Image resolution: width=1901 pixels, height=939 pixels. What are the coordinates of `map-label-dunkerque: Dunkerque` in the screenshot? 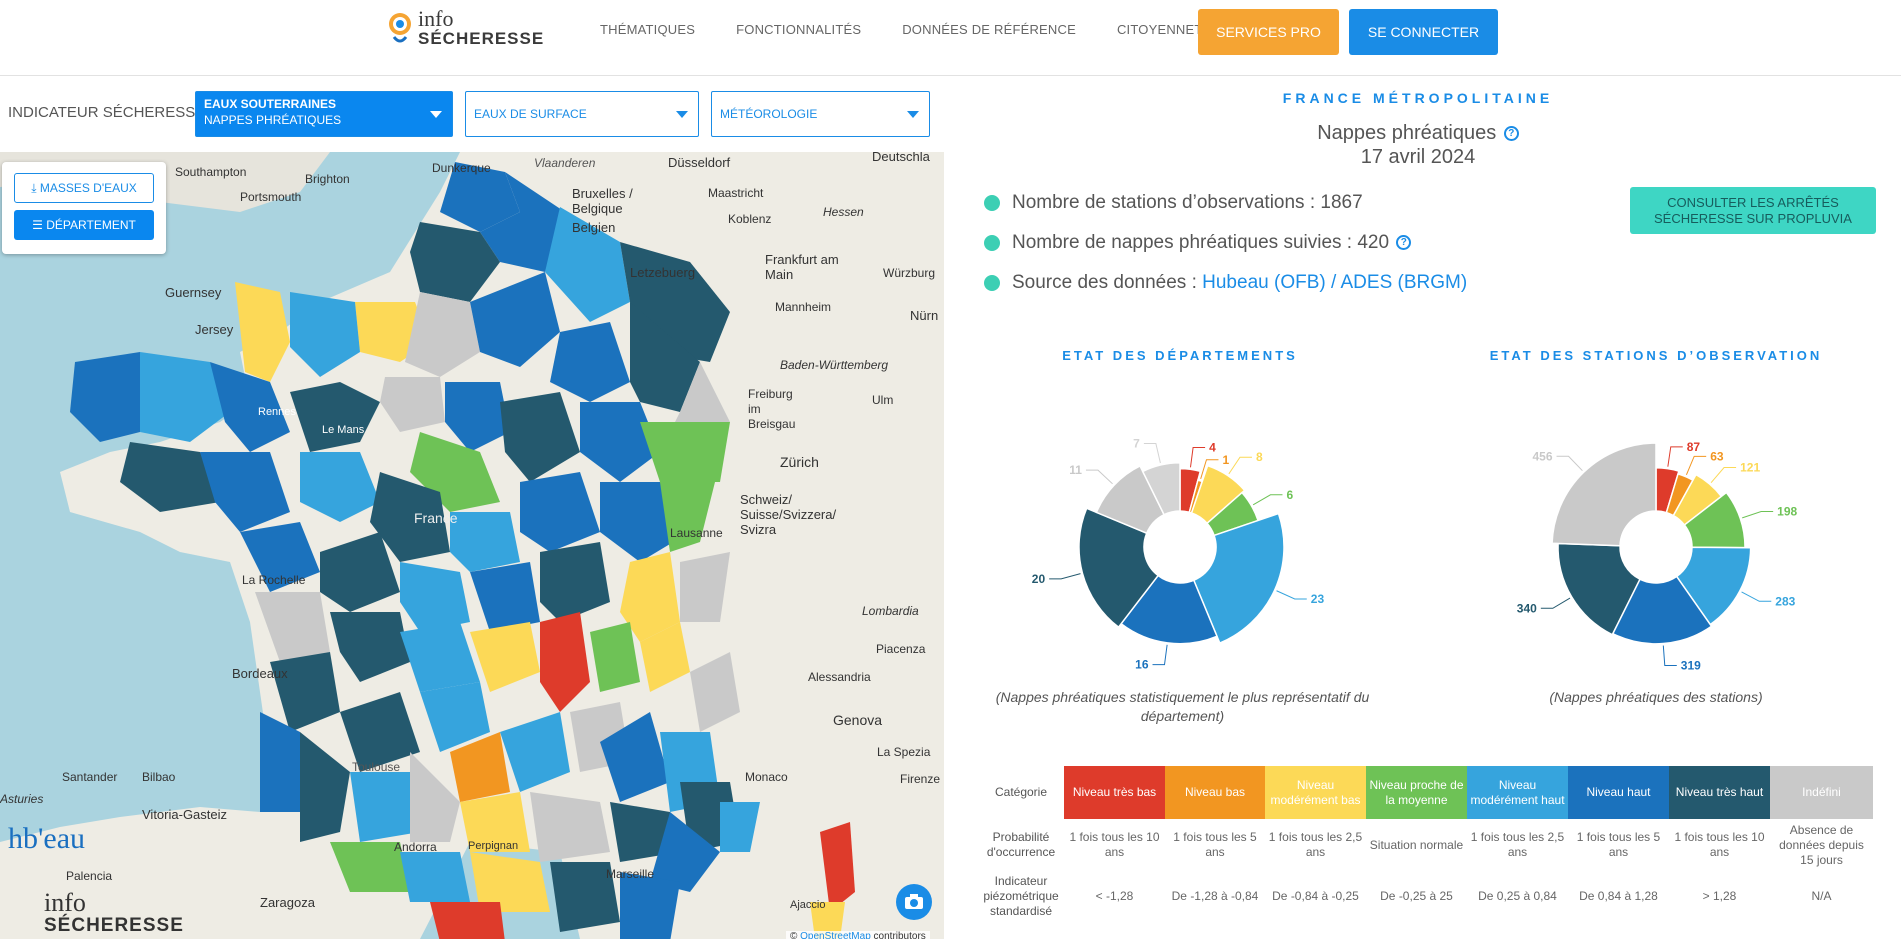 It's located at (461, 168).